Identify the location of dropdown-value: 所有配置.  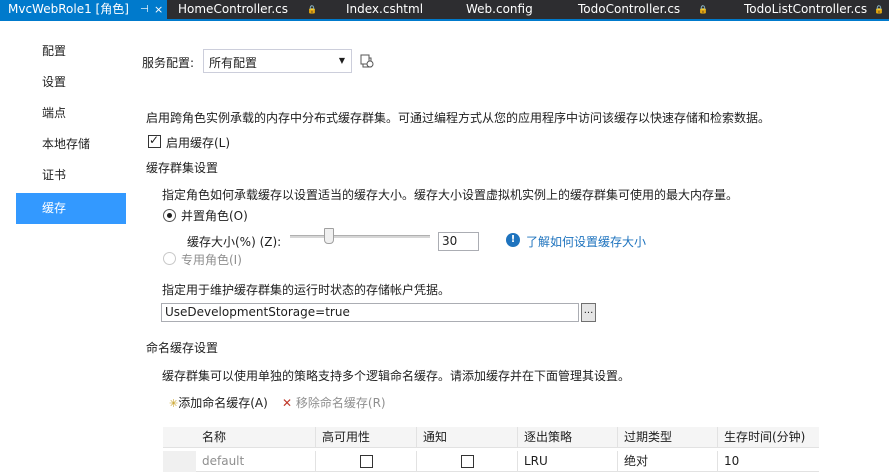
(233, 63).